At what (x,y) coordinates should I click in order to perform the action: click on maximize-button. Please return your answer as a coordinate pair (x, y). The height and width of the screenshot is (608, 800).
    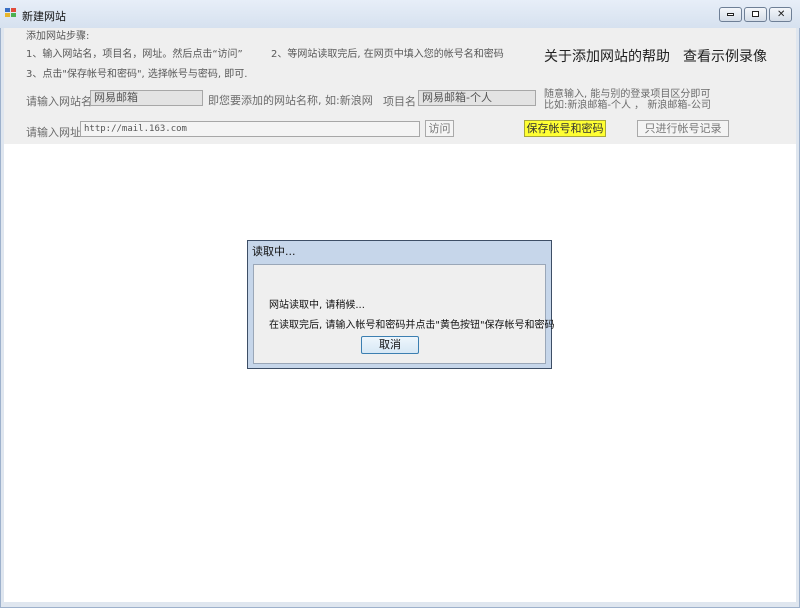
    Looking at the image, I should click on (755, 14).